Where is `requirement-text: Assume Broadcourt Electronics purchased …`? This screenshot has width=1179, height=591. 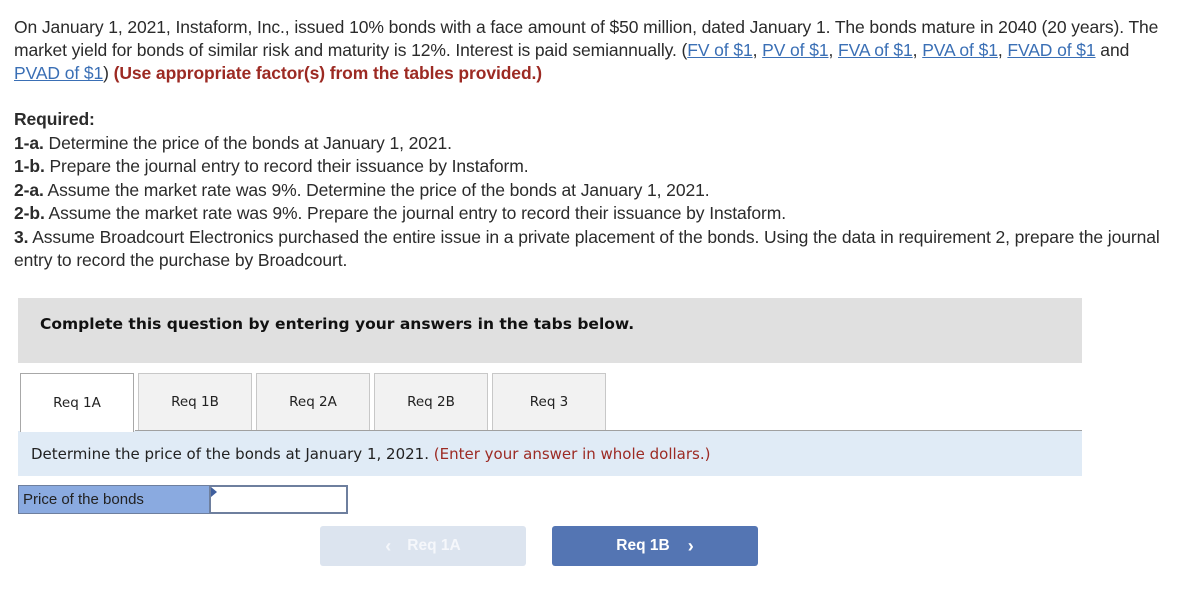 requirement-text: Assume Broadcourt Electronics purchased … is located at coordinates (587, 248).